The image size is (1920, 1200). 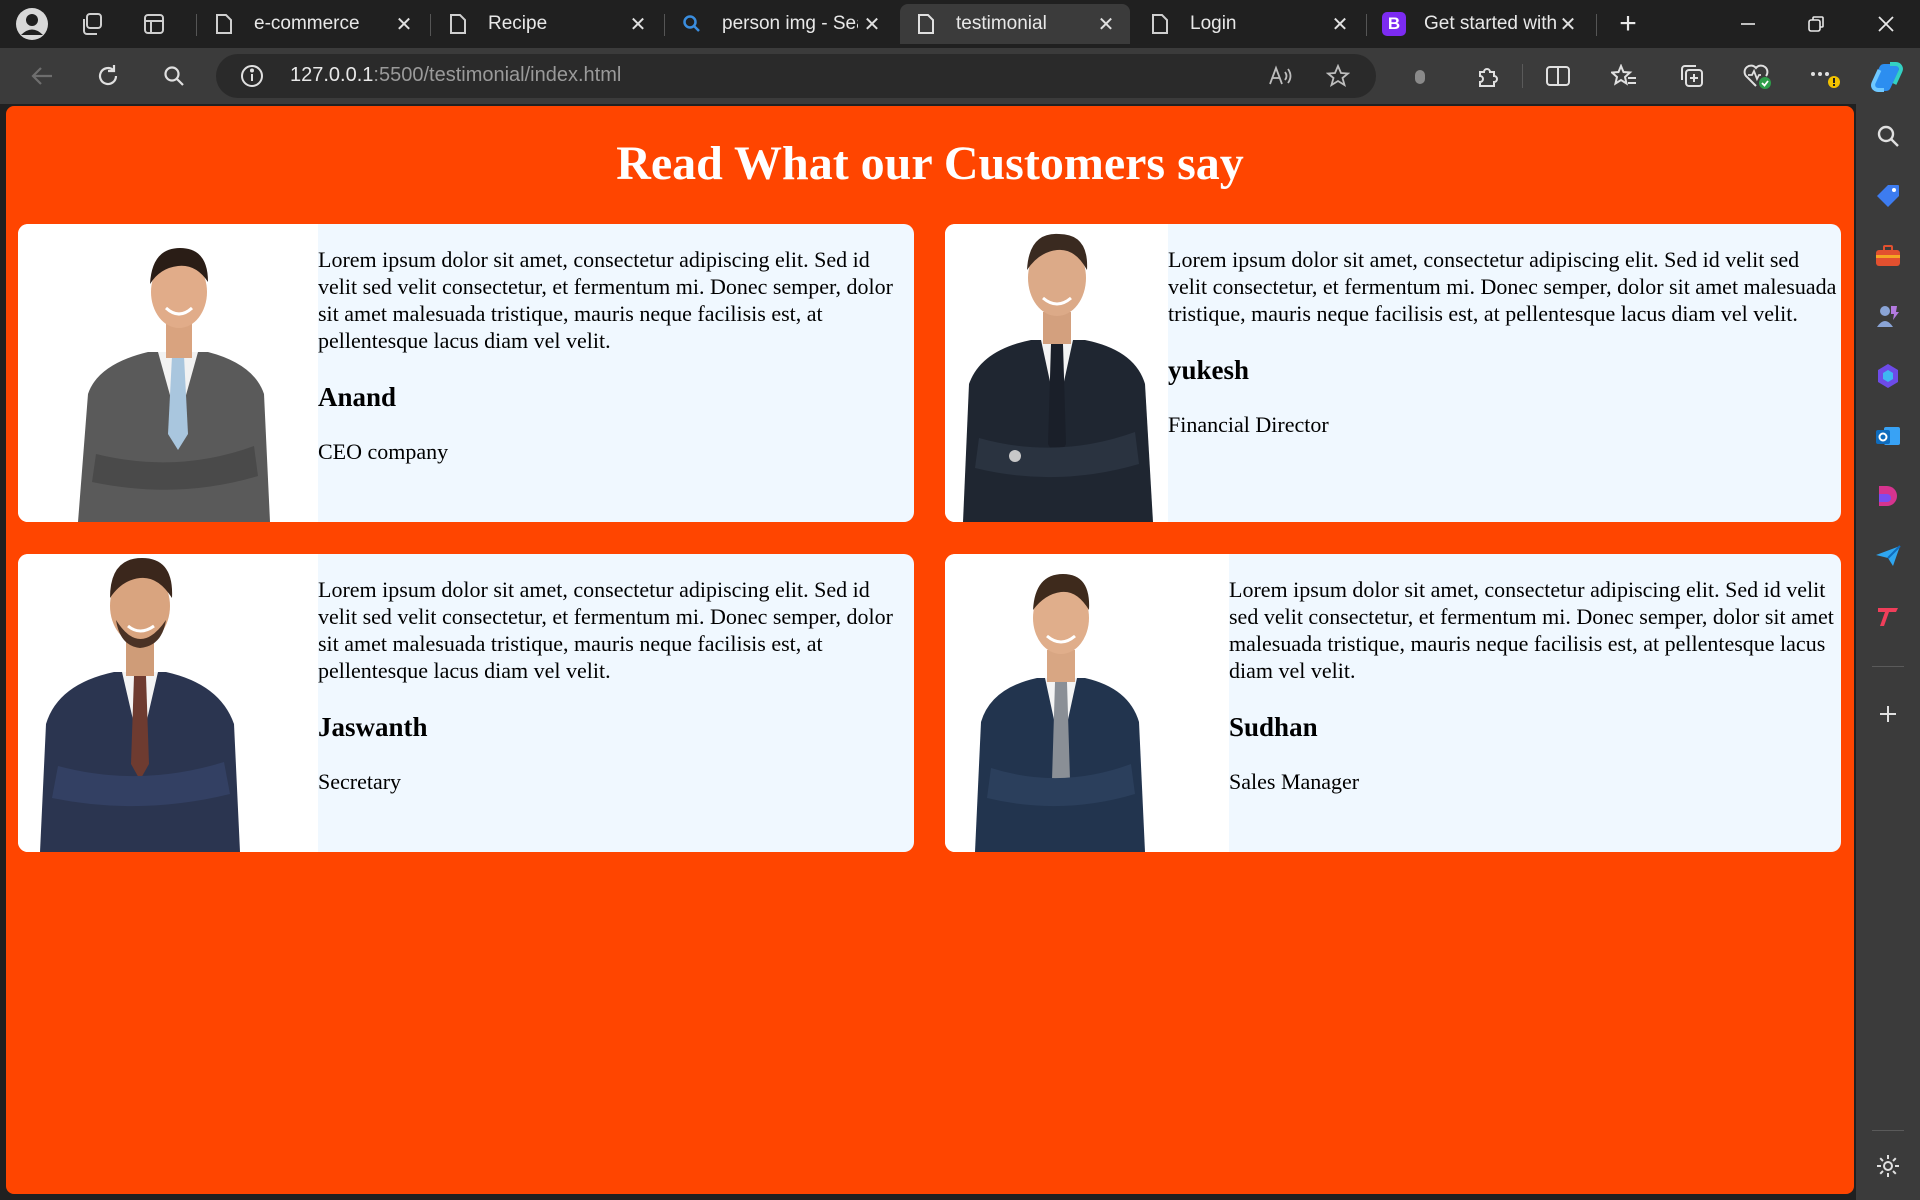 I want to click on tab-get-started: B Get started with ✕, so click(x=1480, y=24).